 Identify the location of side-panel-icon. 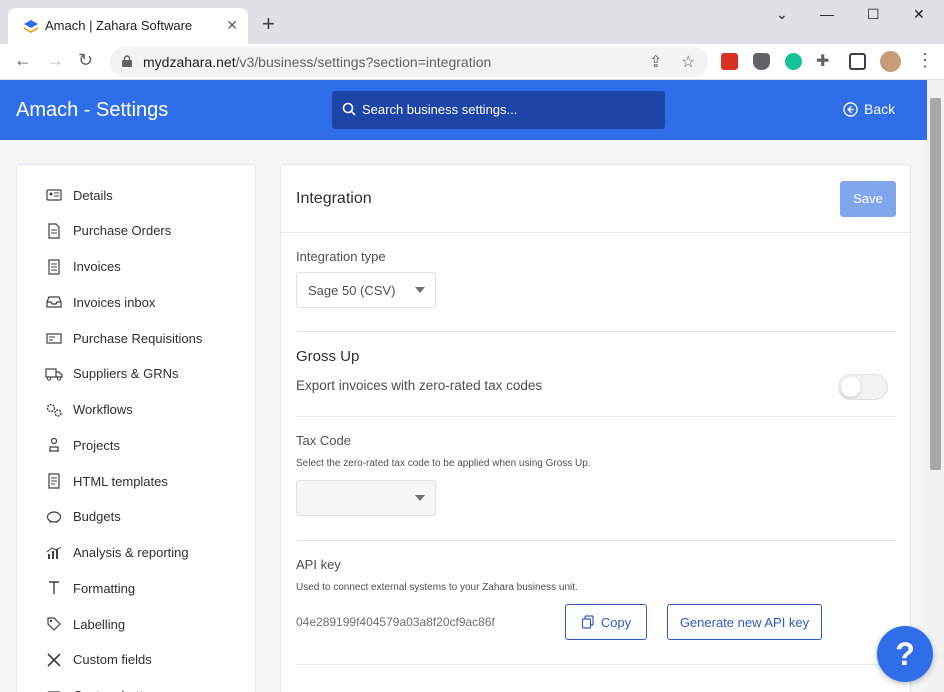
(857, 61).